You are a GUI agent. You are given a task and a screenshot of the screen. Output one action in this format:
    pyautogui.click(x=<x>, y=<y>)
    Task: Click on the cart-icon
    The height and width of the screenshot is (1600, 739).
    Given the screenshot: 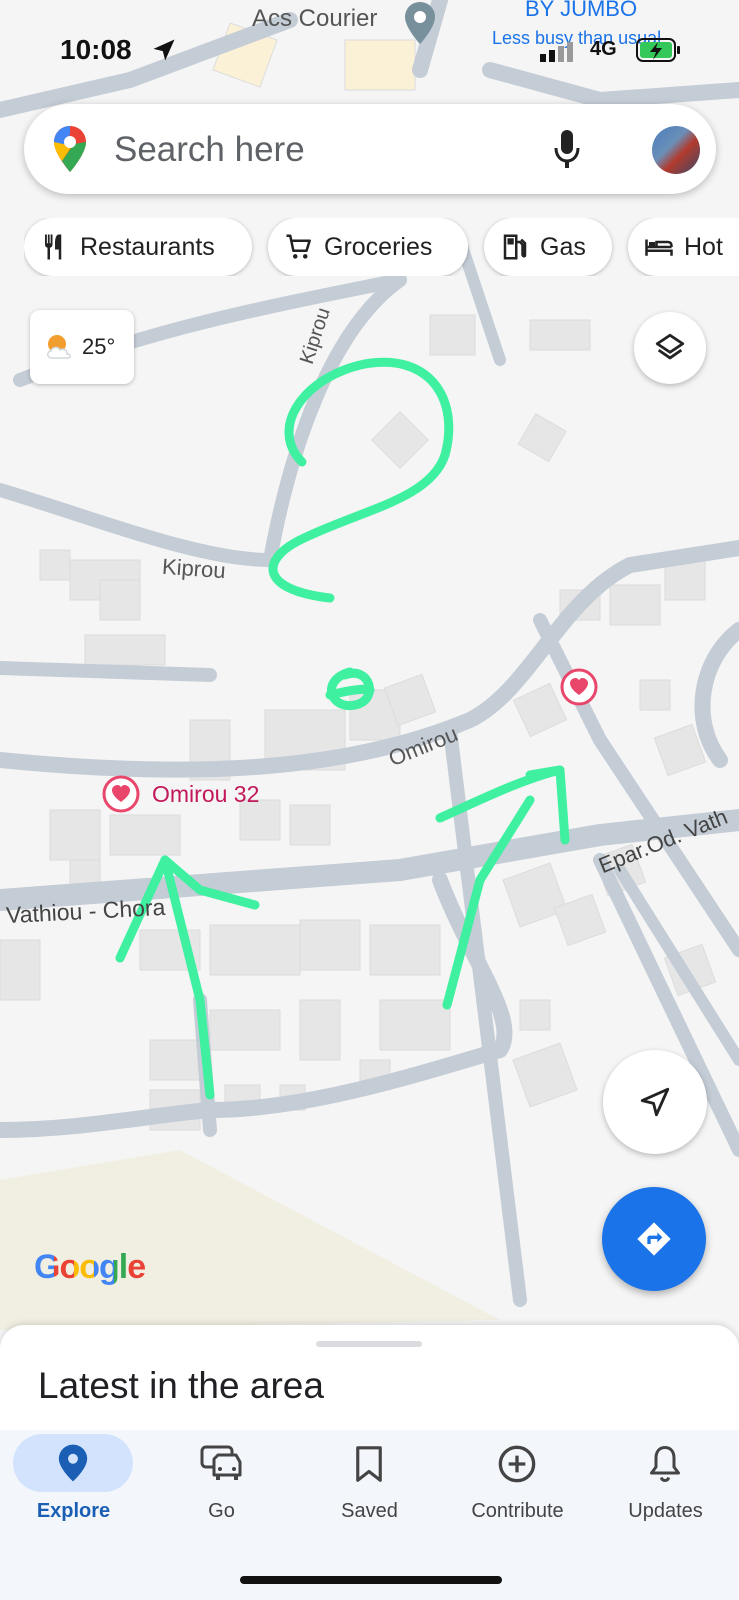 What is the action you would take?
    pyautogui.click(x=298, y=246)
    